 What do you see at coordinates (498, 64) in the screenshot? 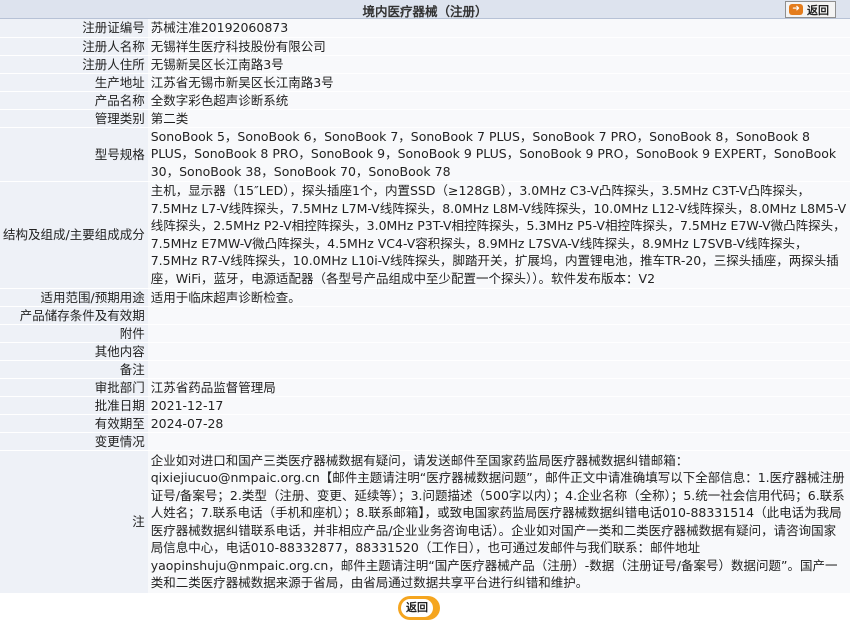
I see `value-residence: 无锡新吴区长江南路3号` at bounding box center [498, 64].